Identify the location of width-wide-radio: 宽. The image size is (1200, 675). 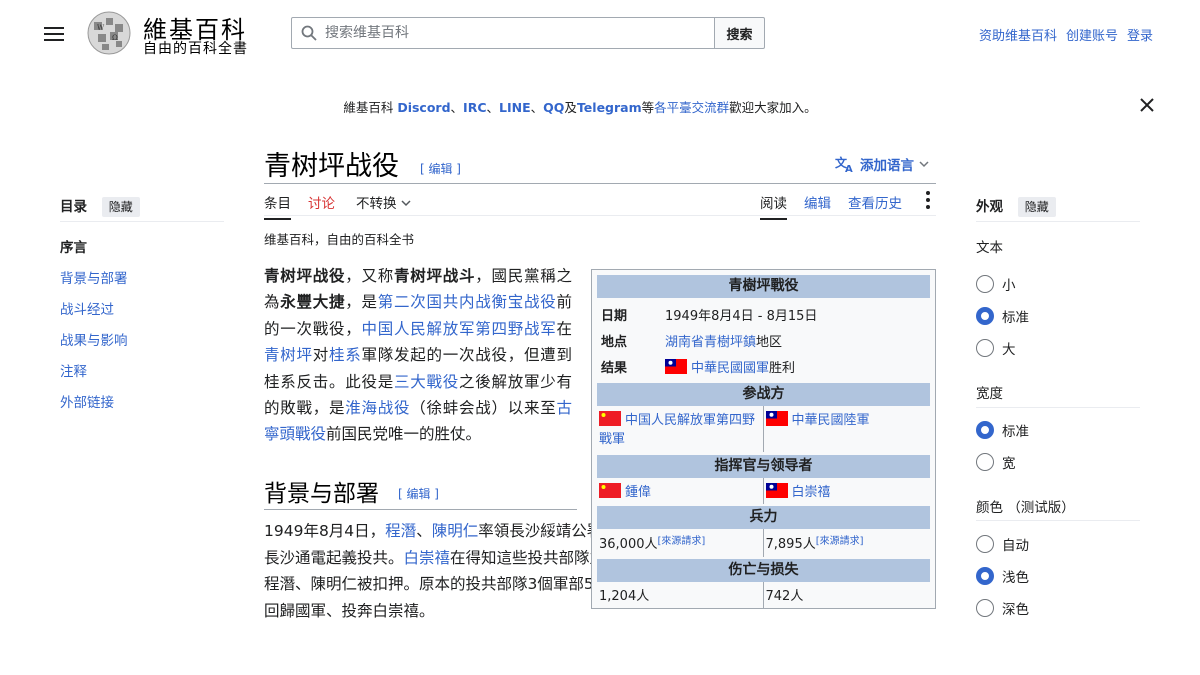
(996, 462).